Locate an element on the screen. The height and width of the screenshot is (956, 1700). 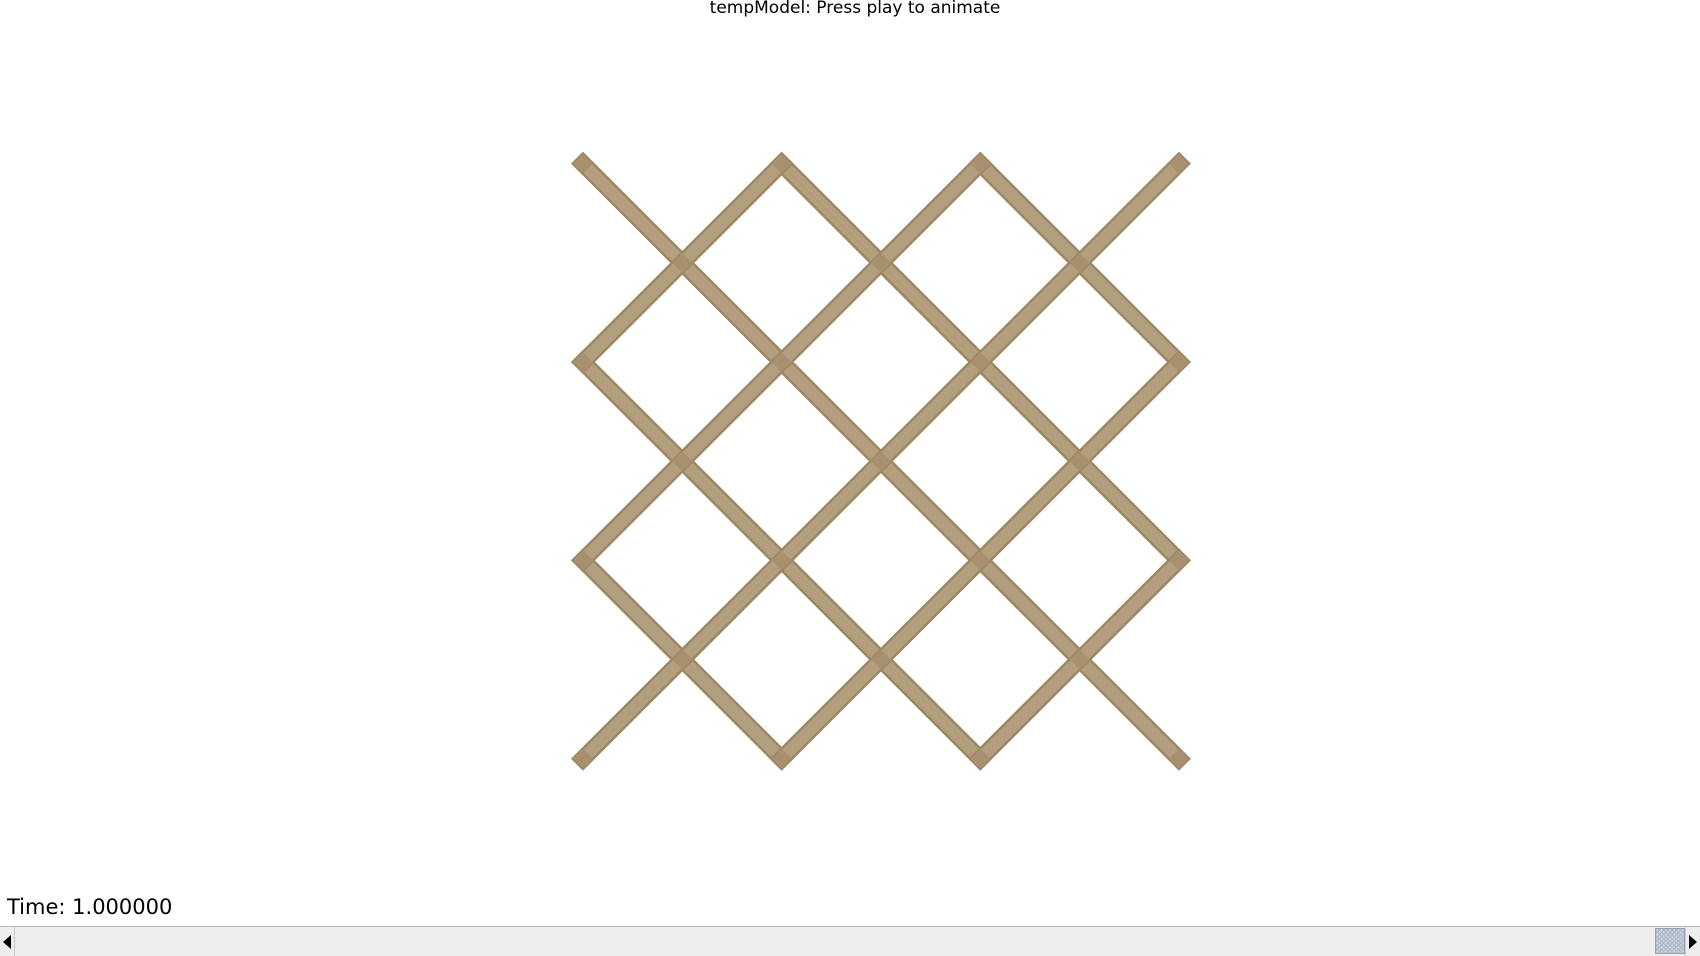
window-title: tempModel: Press play to animate is located at coordinates (855, 9).